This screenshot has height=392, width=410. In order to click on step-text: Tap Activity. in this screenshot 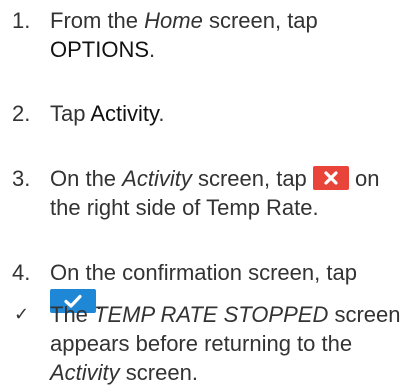, I will do `click(227, 113)`.